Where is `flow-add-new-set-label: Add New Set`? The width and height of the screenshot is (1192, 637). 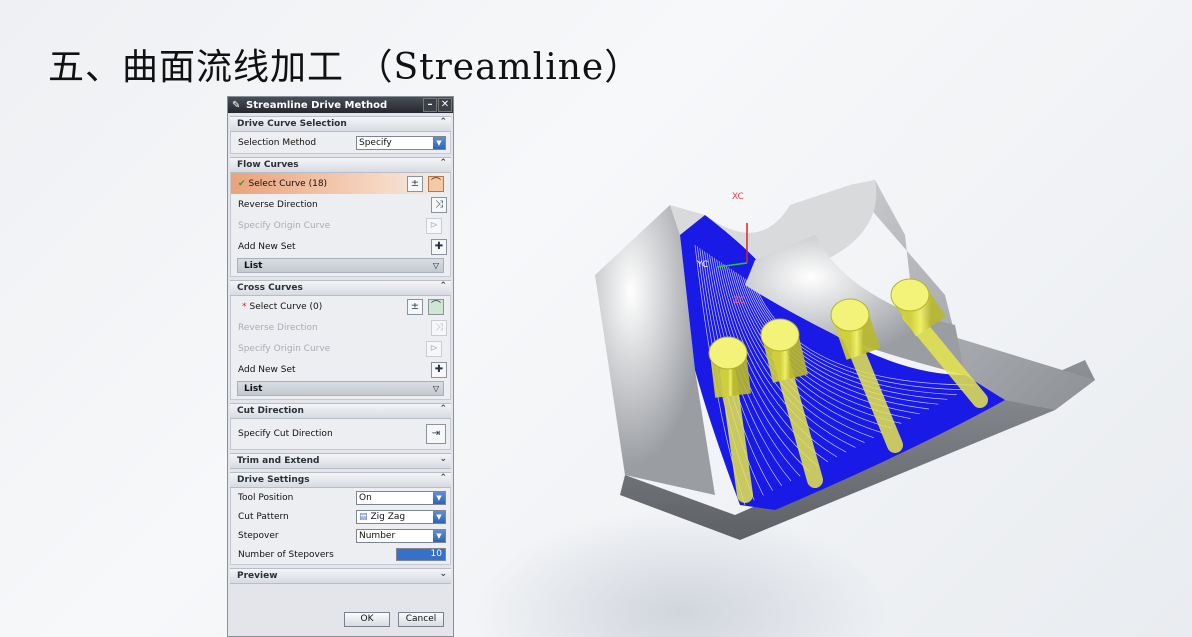 flow-add-new-set-label: Add New Set is located at coordinates (267, 246).